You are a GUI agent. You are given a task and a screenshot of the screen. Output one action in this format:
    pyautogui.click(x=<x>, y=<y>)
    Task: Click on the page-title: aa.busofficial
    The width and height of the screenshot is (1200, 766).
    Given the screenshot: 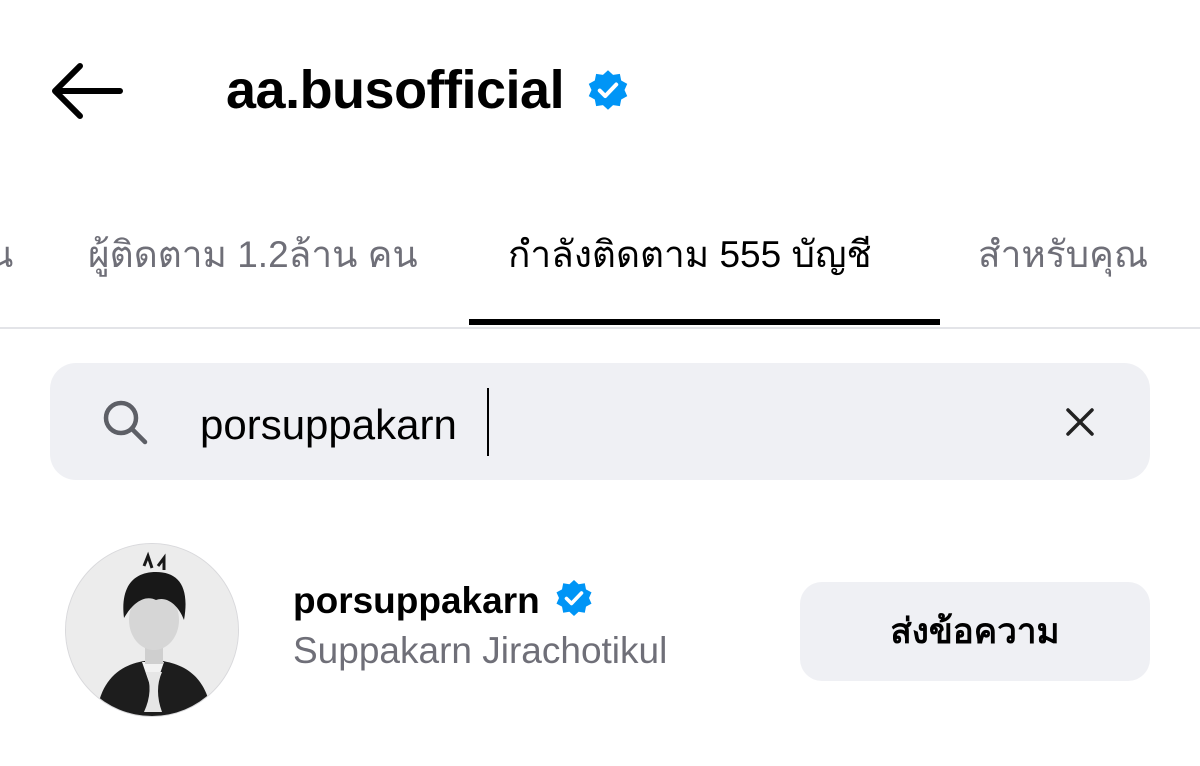 What is the action you would take?
    pyautogui.click(x=395, y=90)
    